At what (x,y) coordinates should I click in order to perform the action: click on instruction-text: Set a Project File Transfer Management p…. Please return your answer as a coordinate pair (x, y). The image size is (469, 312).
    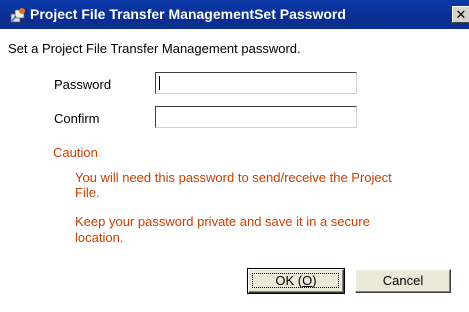
    Looking at the image, I should click on (154, 48).